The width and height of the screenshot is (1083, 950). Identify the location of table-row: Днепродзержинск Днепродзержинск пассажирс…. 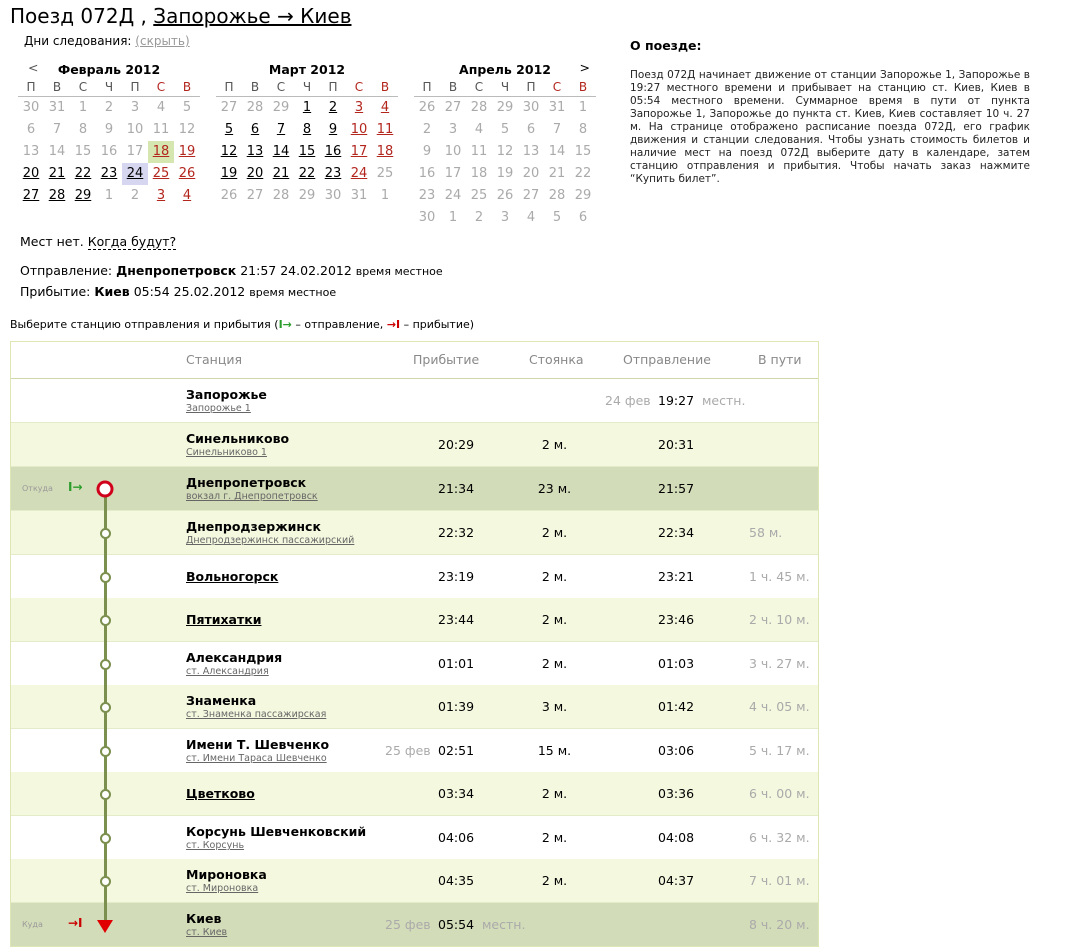
(414, 533).